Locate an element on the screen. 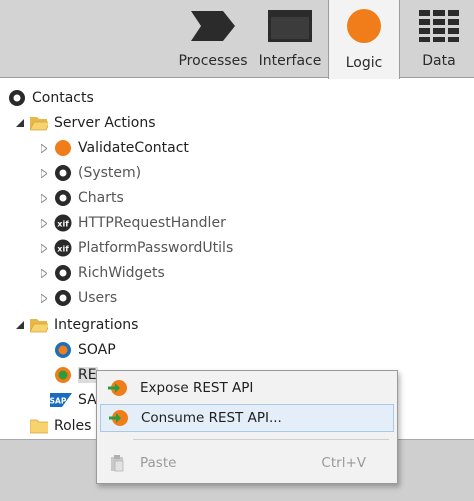 The height and width of the screenshot is (501, 474). menu-item-expose-rest-api: Expose REST API is located at coordinates (247, 388).